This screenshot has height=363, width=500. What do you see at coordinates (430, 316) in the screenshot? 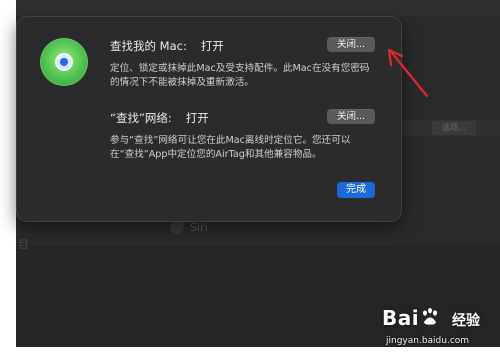
I see `baidu-paw-icon` at bounding box center [430, 316].